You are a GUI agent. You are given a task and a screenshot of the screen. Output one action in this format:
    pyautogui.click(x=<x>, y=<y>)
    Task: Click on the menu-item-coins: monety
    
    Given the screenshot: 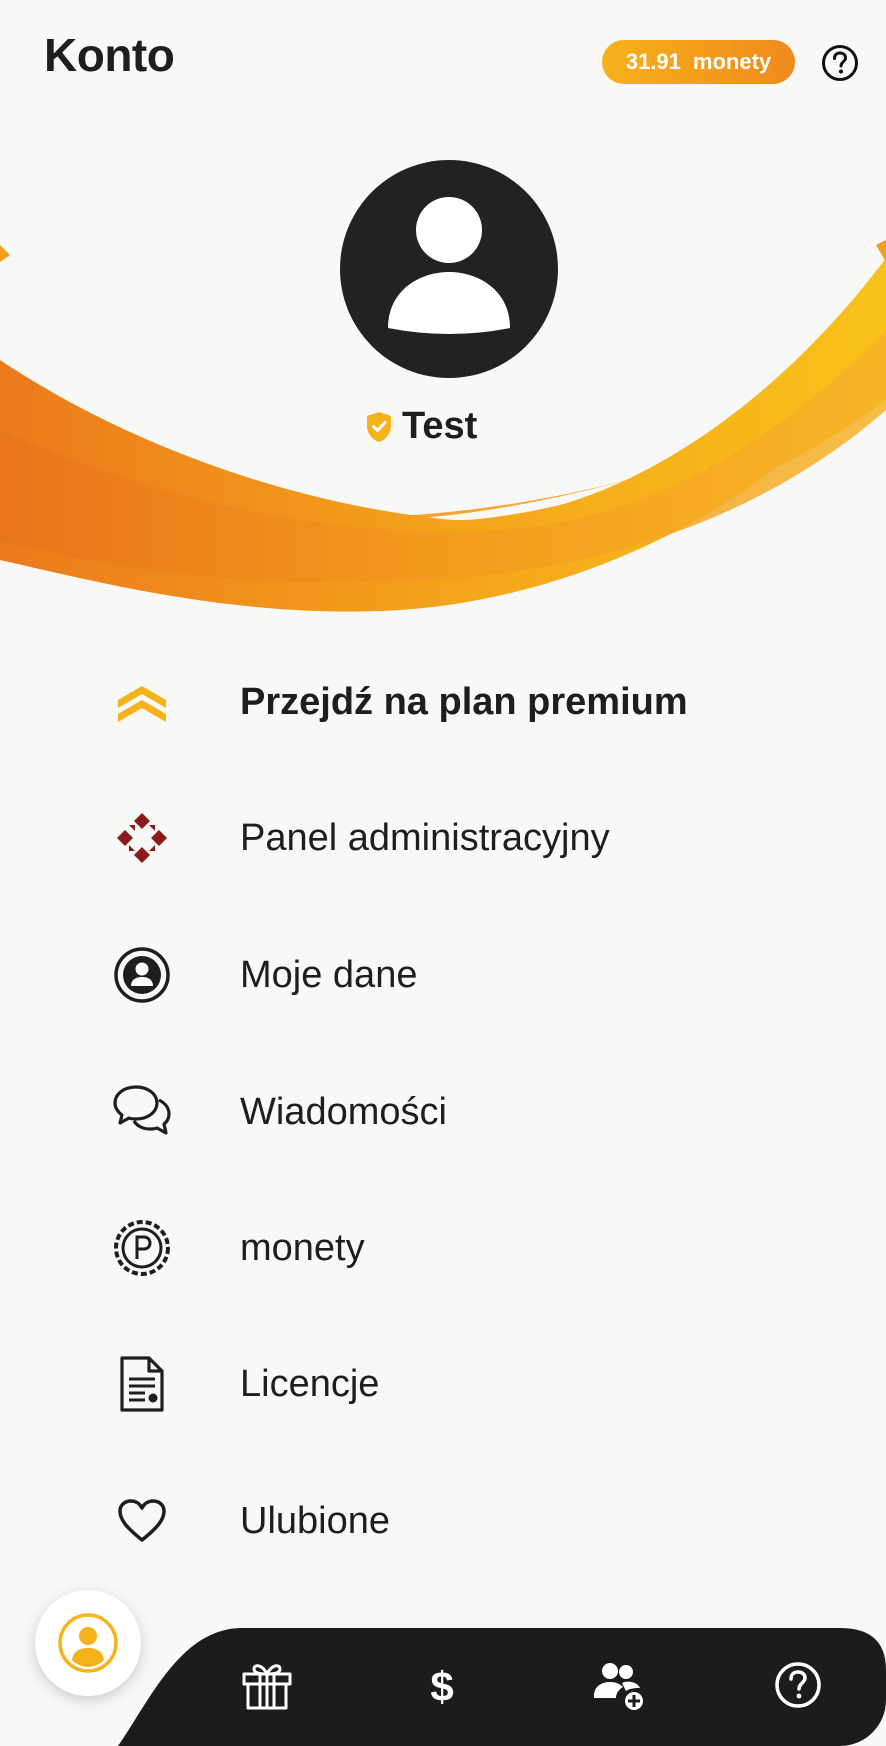 What is the action you would take?
    pyautogui.click(x=443, y=1248)
    